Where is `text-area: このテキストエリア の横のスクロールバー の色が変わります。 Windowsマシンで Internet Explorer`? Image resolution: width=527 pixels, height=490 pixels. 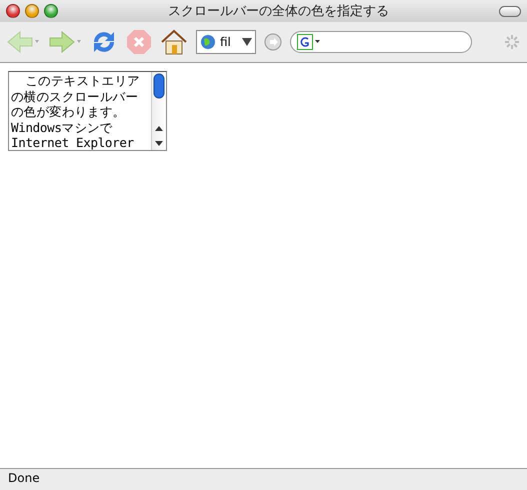
text-area: このテキストエリア の横のスクロールバー の色が変わります。 Windowsマシンで Internet Explorer is located at coordinates (87, 111).